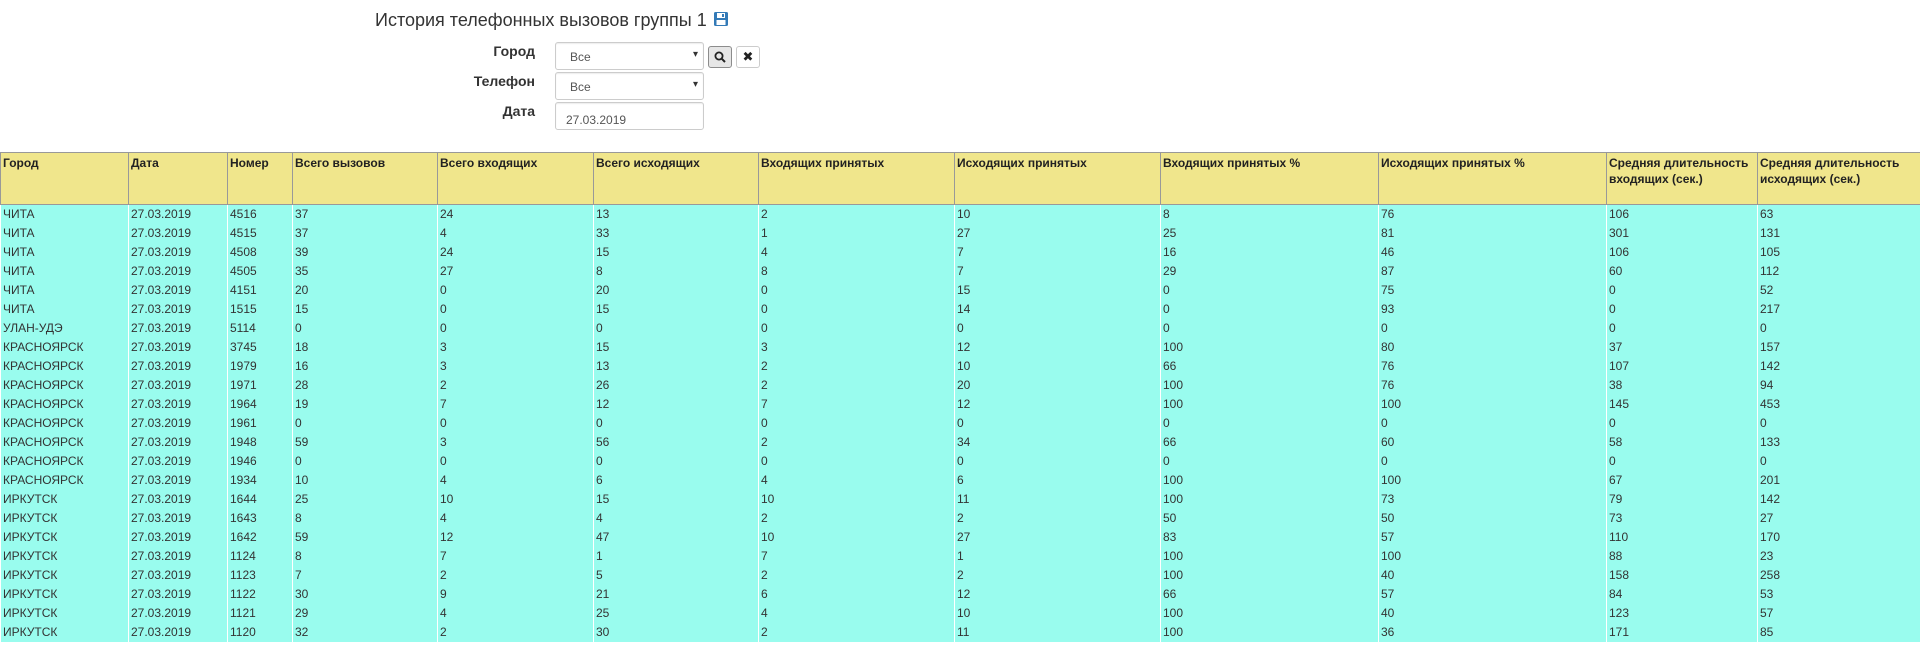  Describe the element at coordinates (676, 366) in the screenshot. I see `table-cell: 13` at that location.